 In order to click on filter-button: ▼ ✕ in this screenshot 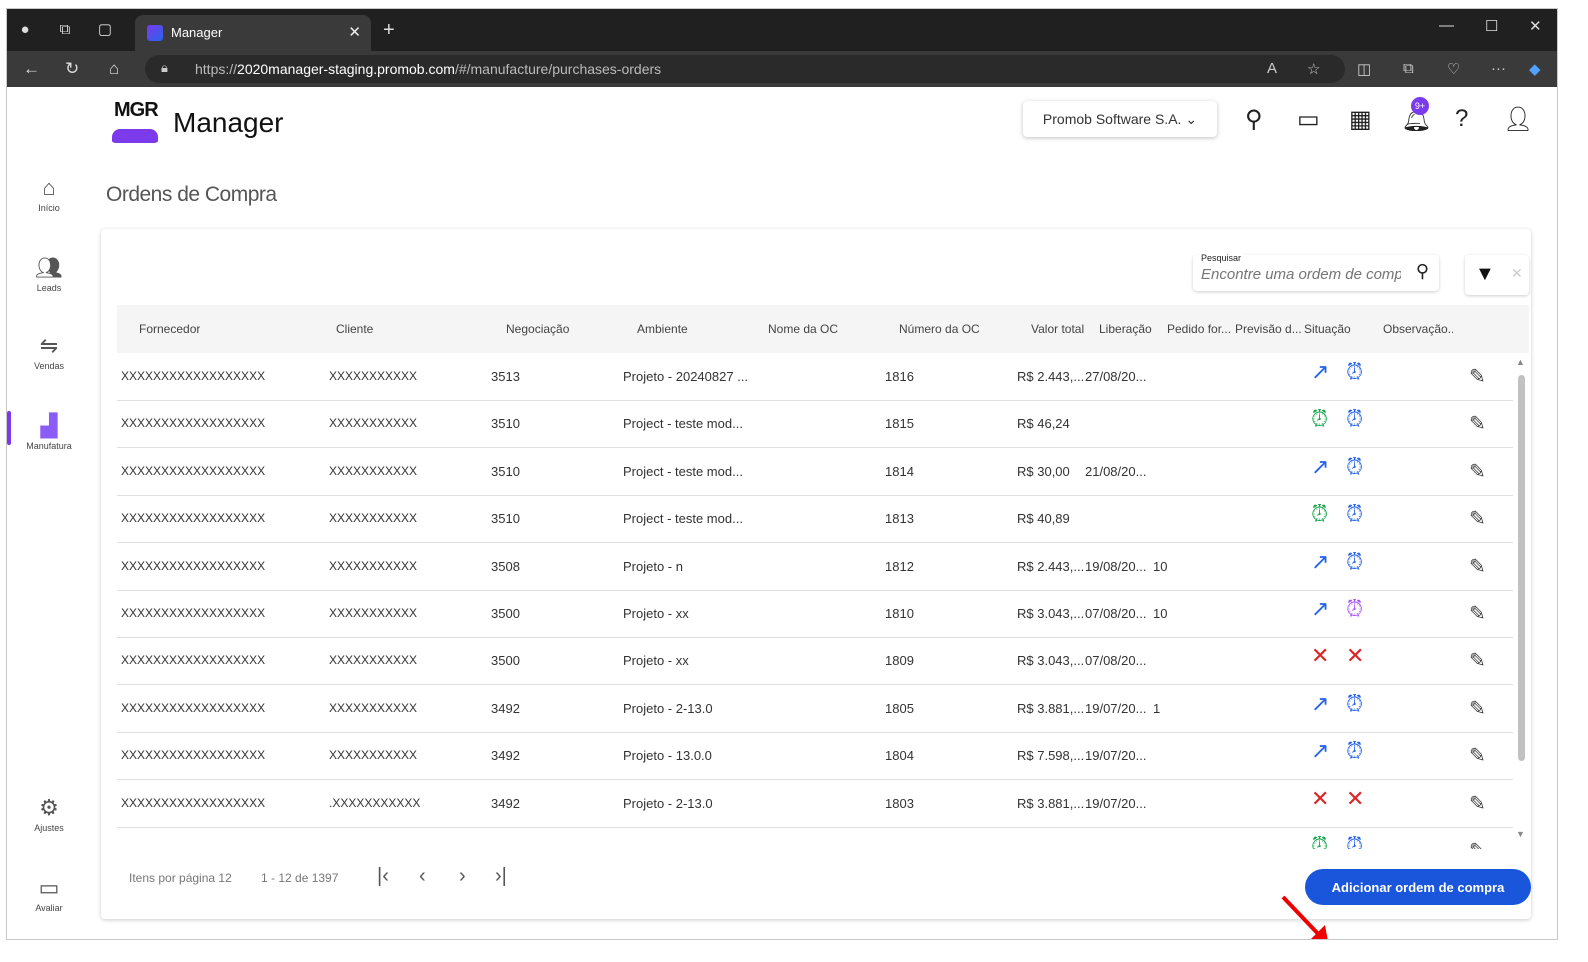, I will do `click(1497, 275)`.